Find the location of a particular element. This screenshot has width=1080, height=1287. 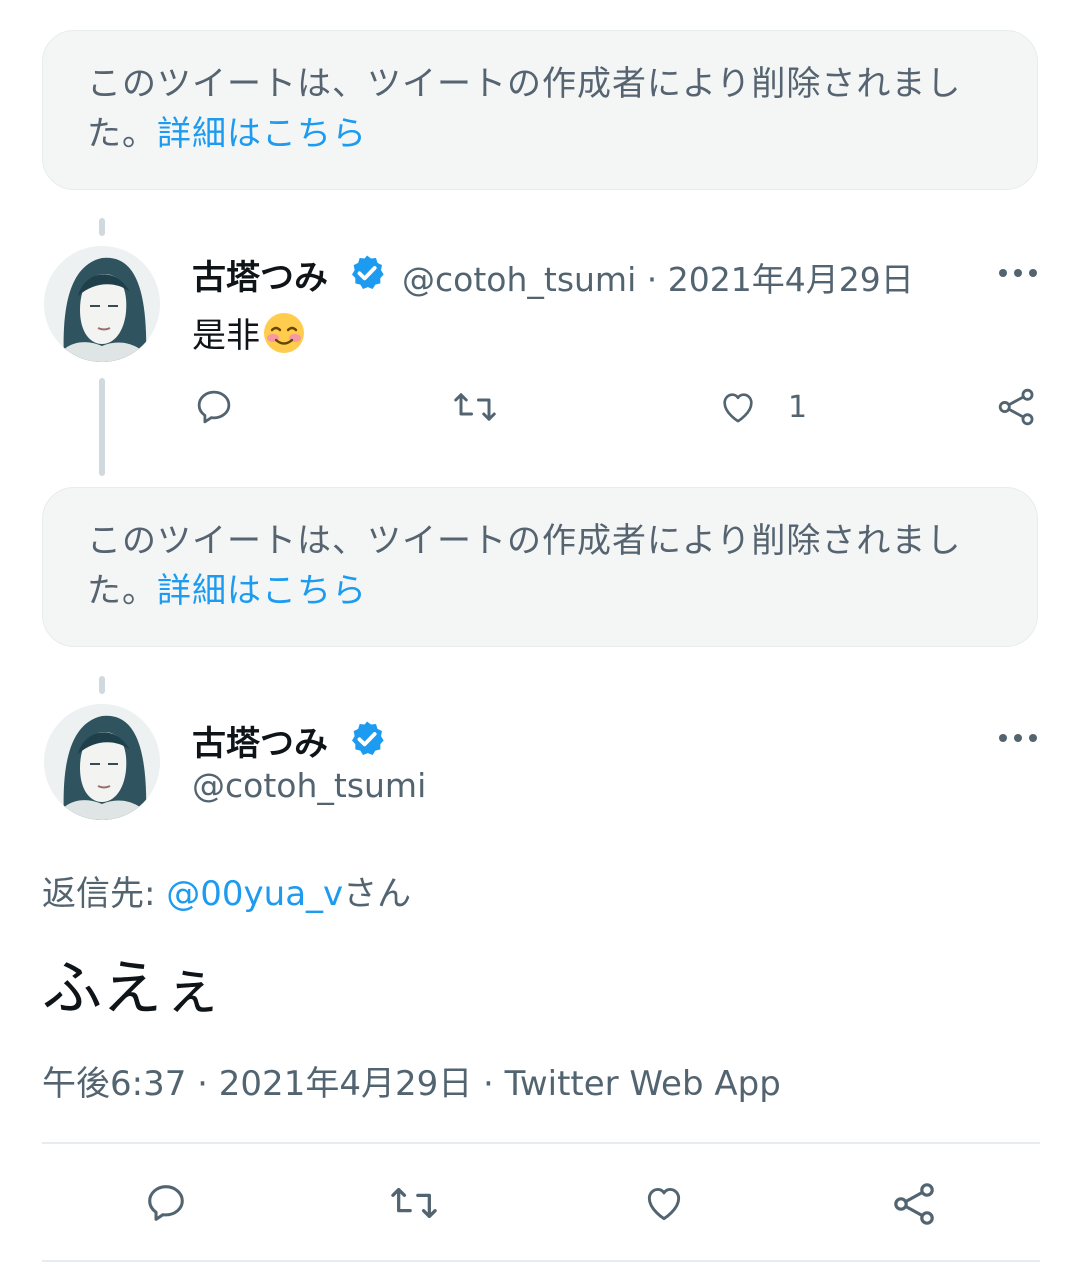

replying-suffix: さん is located at coordinates (377, 894).